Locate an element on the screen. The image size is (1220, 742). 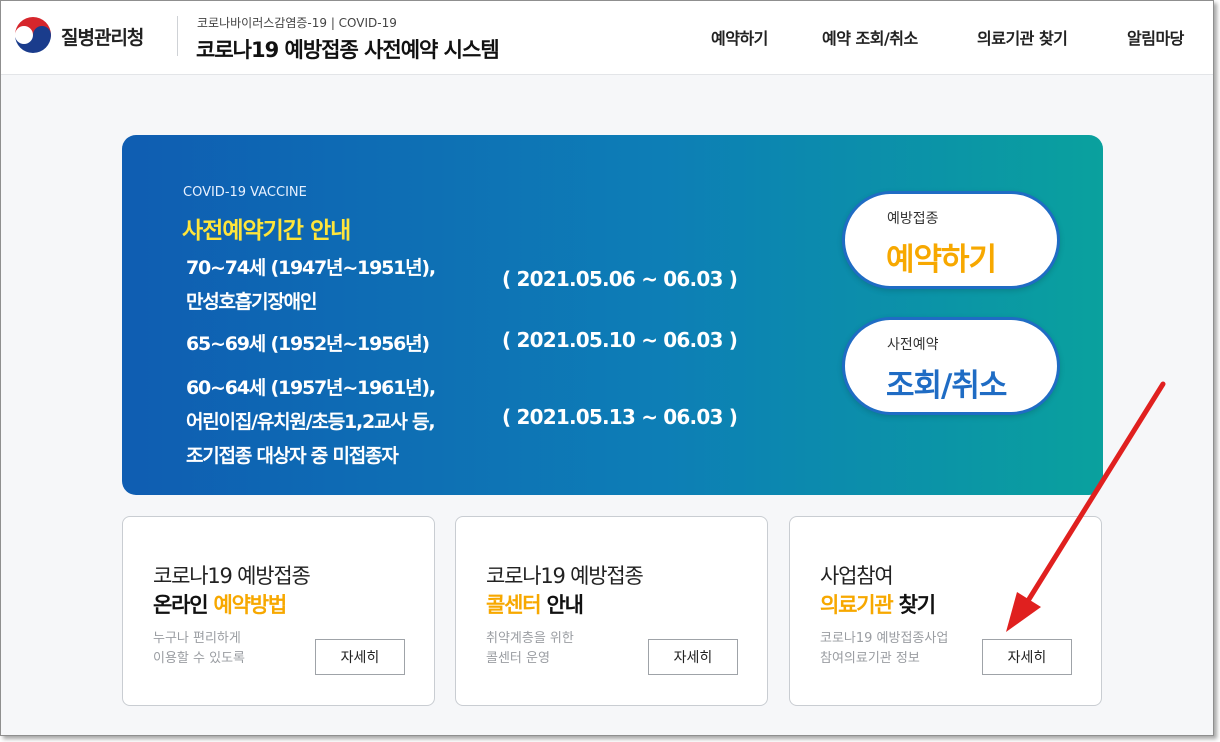
card-desc-line: 취약계층을 위한 is located at coordinates (530, 638).